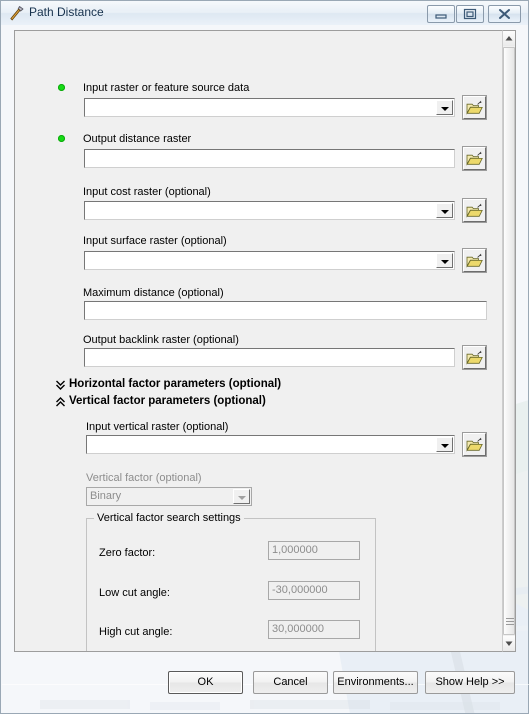 Image resolution: width=529 pixels, height=714 pixels. What do you see at coordinates (269, 158) in the screenshot?
I see `input-output-distance-raster` at bounding box center [269, 158].